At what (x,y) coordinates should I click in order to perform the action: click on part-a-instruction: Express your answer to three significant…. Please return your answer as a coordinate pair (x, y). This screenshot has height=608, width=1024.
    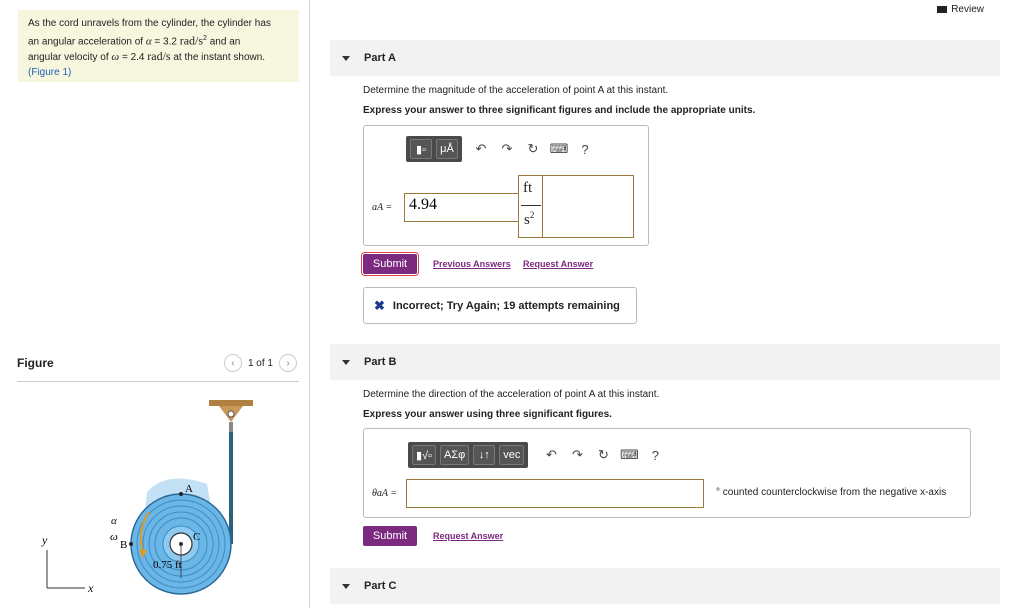
    Looking at the image, I should click on (559, 110).